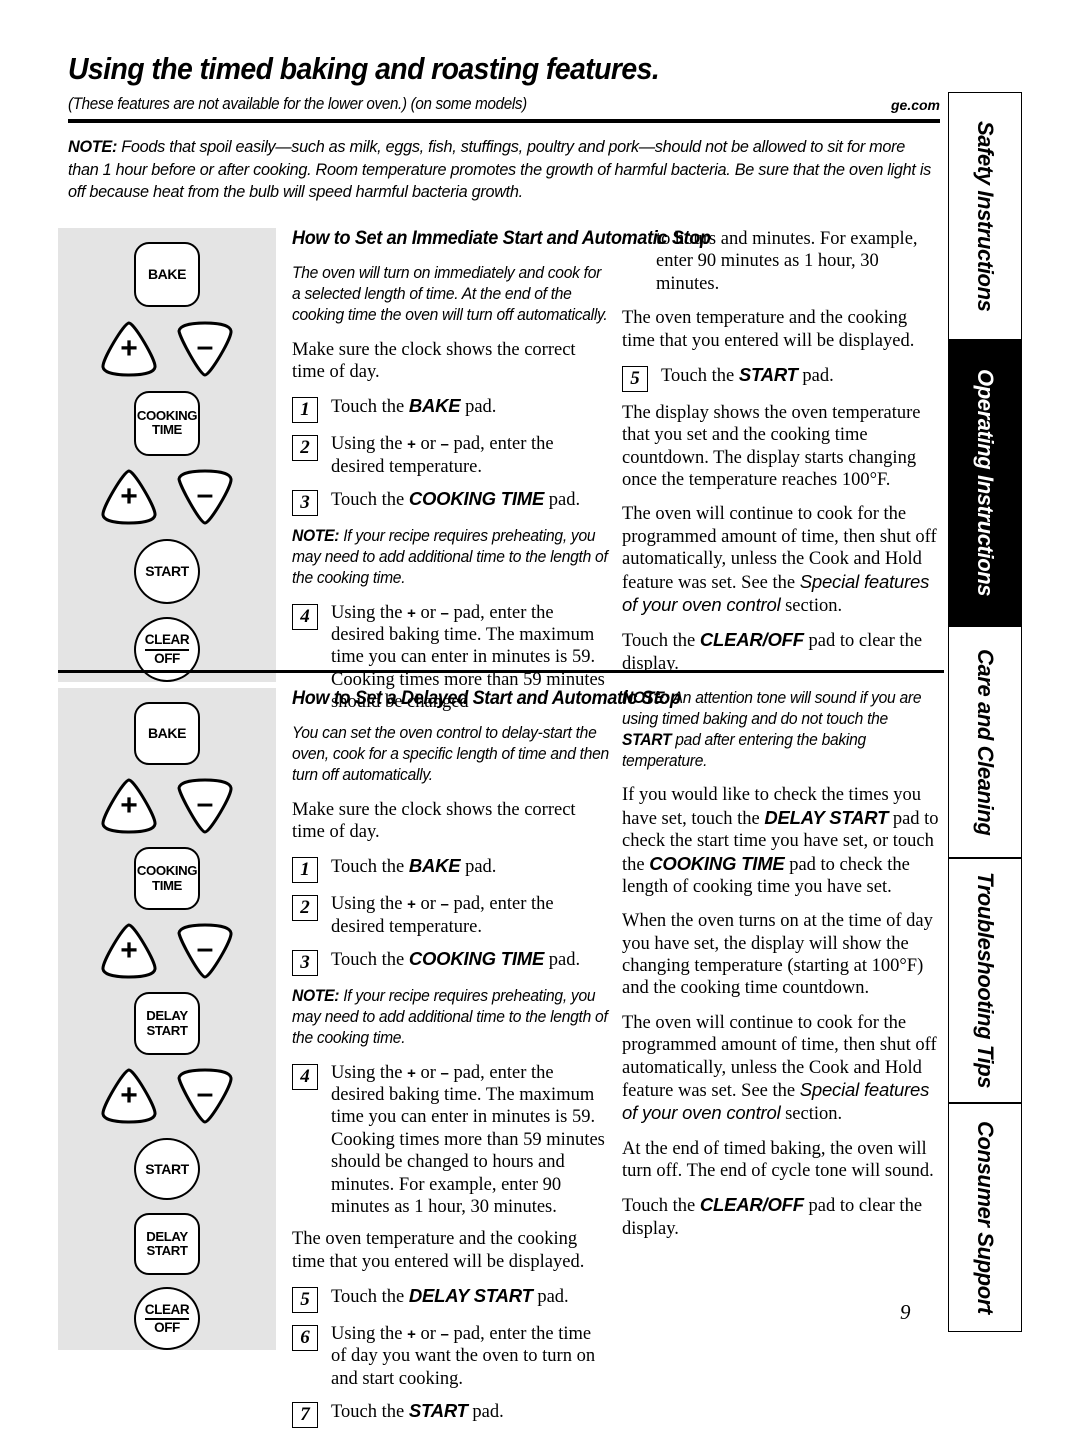 The image size is (1080, 1438). Describe the element at coordinates (305, 448) in the screenshot. I see `step-number: 2` at that location.